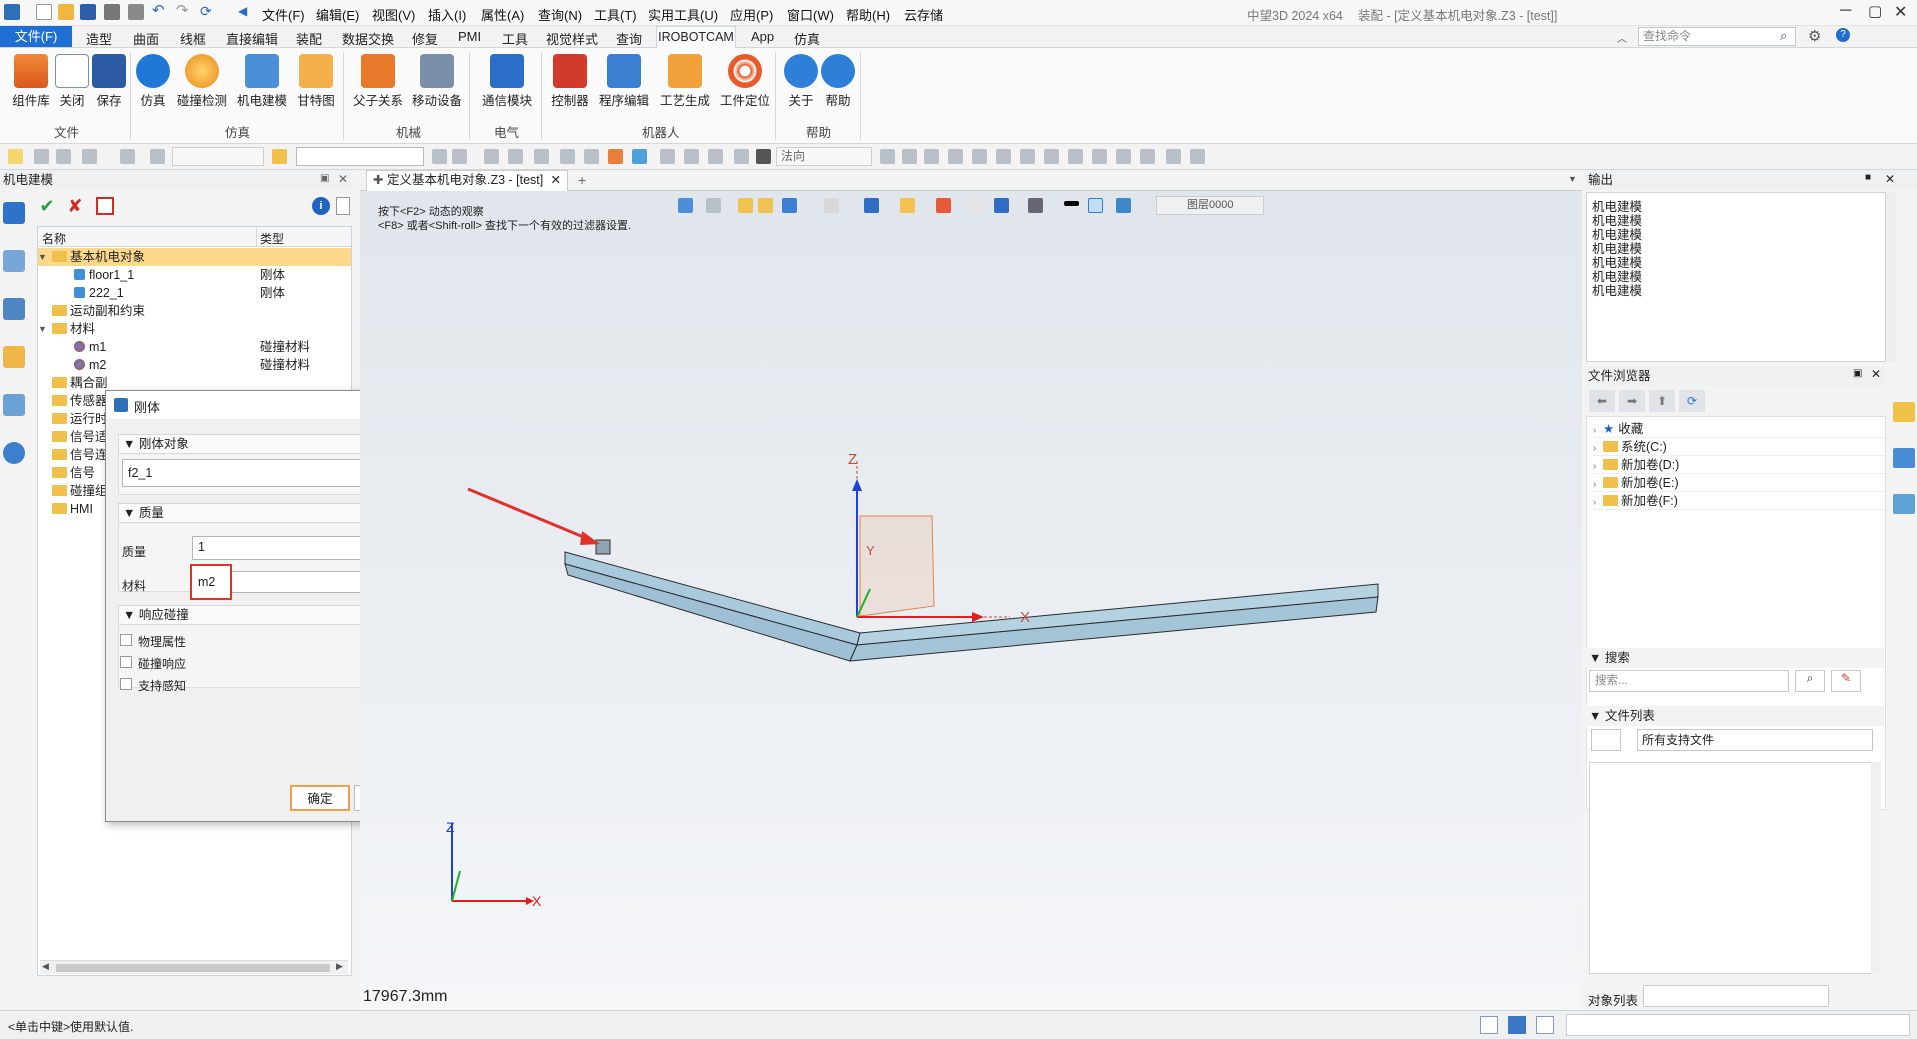 The height and width of the screenshot is (1039, 1917). What do you see at coordinates (691, 156) in the screenshot?
I see `tool-icon-k` at bounding box center [691, 156].